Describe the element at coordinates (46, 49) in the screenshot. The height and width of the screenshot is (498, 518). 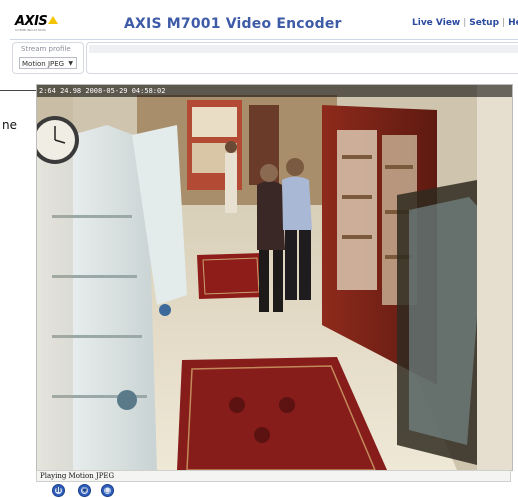
I see `stream-profile-label: Stream profile` at that location.